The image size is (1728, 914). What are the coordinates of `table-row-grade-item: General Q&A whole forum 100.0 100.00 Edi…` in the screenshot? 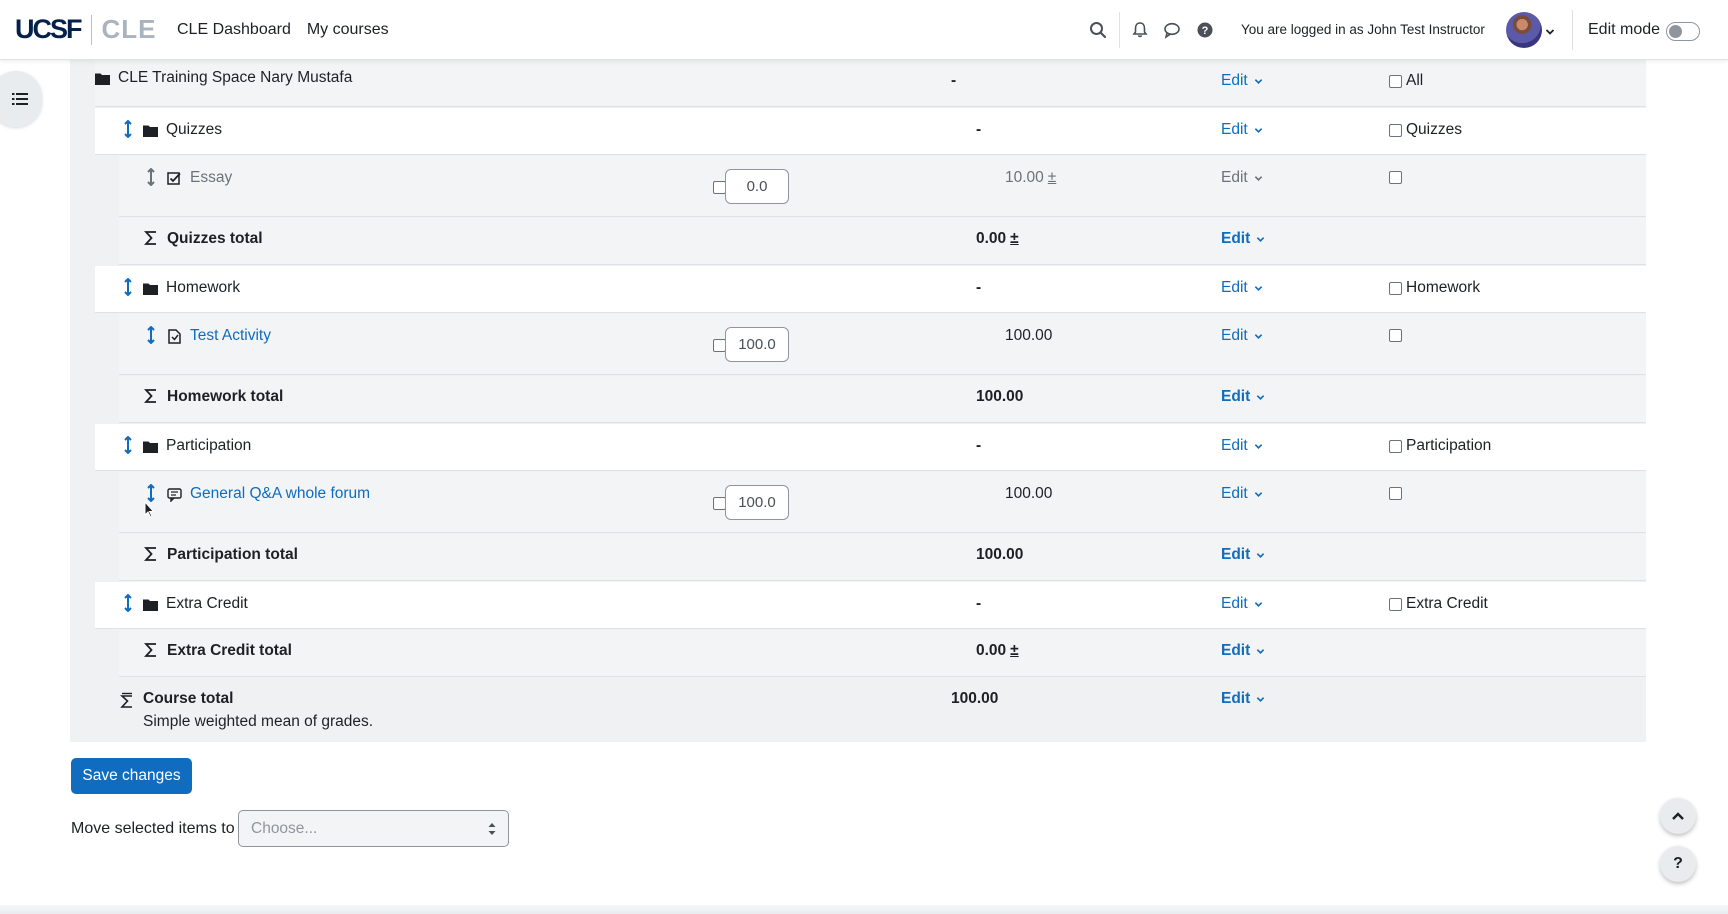 It's located at (882, 502).